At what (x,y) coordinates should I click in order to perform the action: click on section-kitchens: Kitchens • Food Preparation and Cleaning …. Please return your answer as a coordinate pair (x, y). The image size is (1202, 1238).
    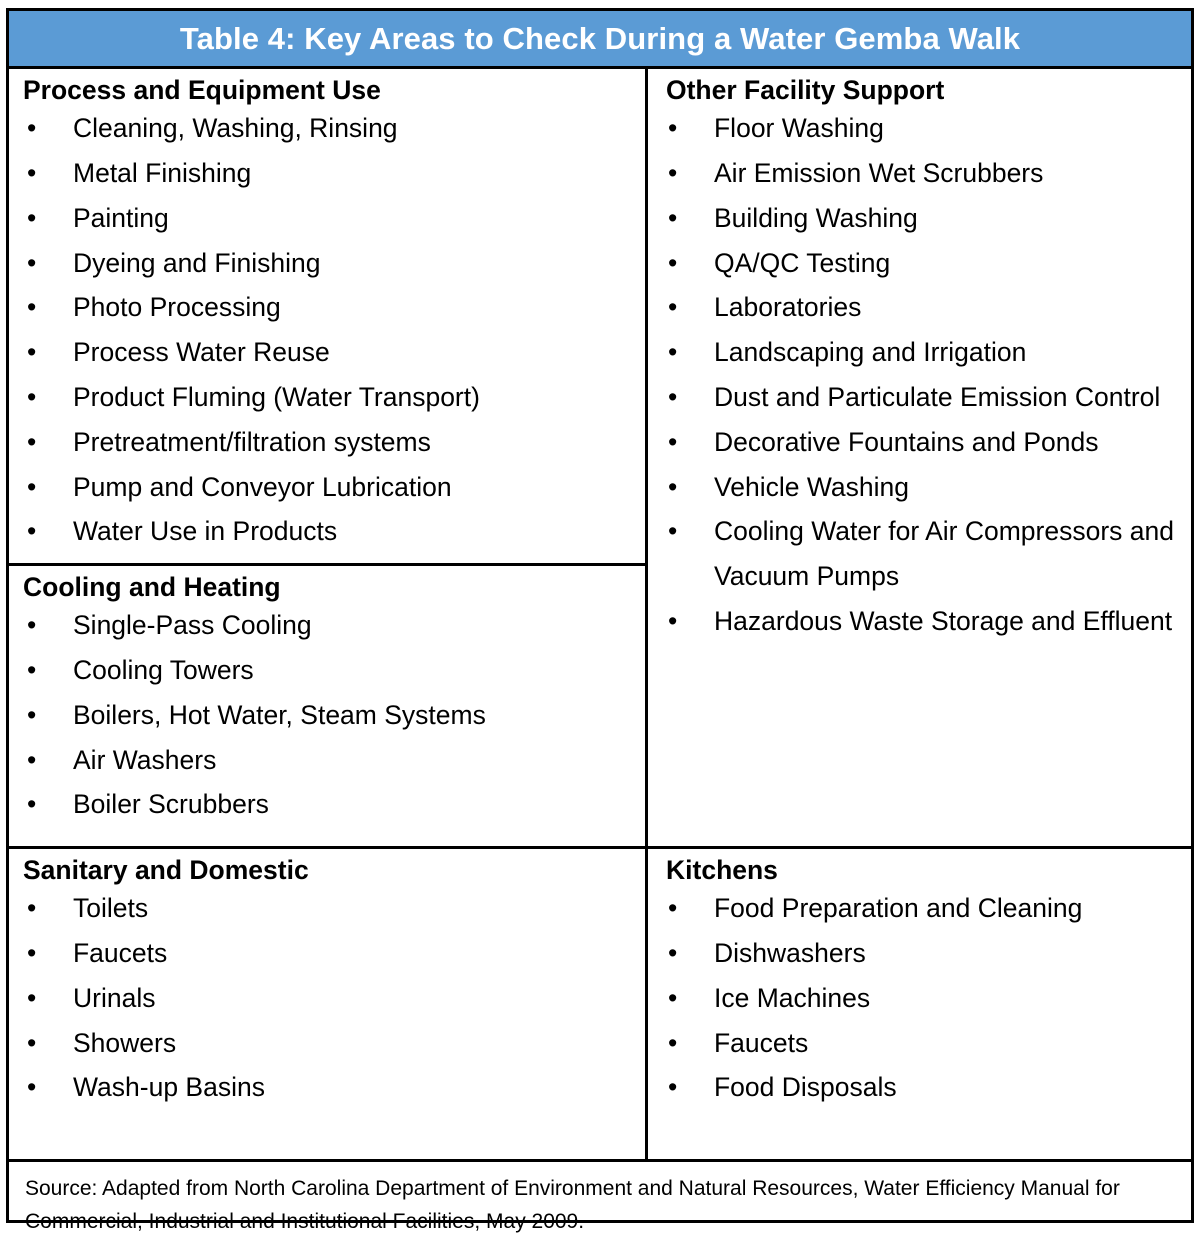
    Looking at the image, I should click on (919, 1004).